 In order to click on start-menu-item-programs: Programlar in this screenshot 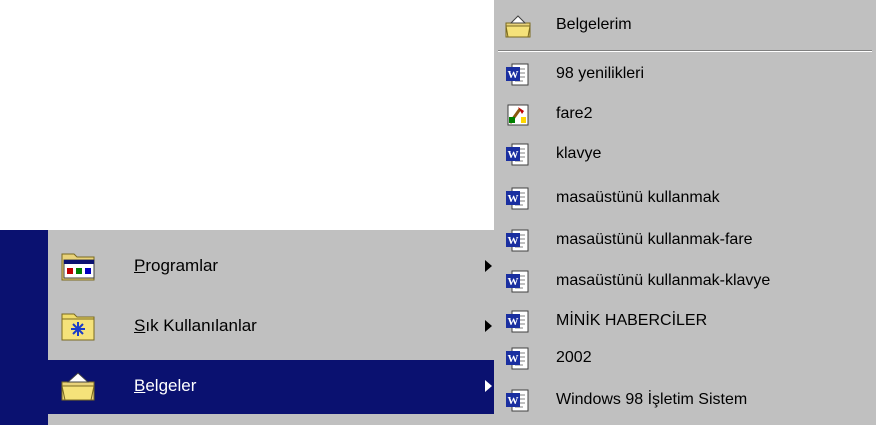, I will do `click(274, 267)`.